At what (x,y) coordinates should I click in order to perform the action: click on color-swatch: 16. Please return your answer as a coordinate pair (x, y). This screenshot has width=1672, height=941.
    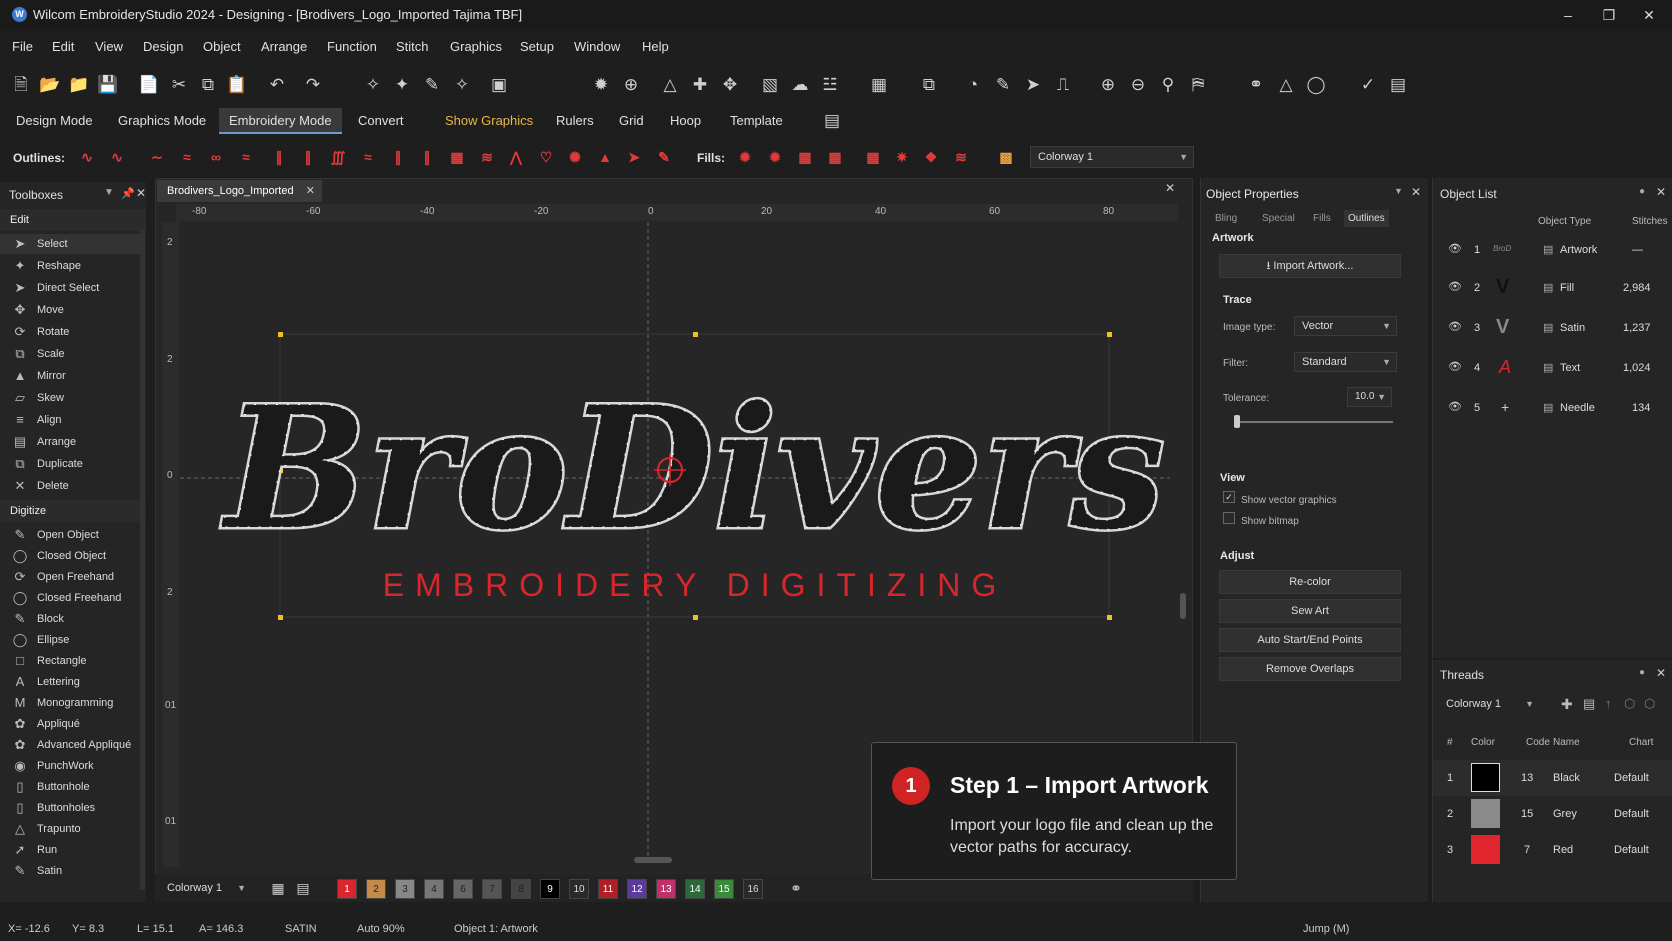
    Looking at the image, I should click on (753, 889).